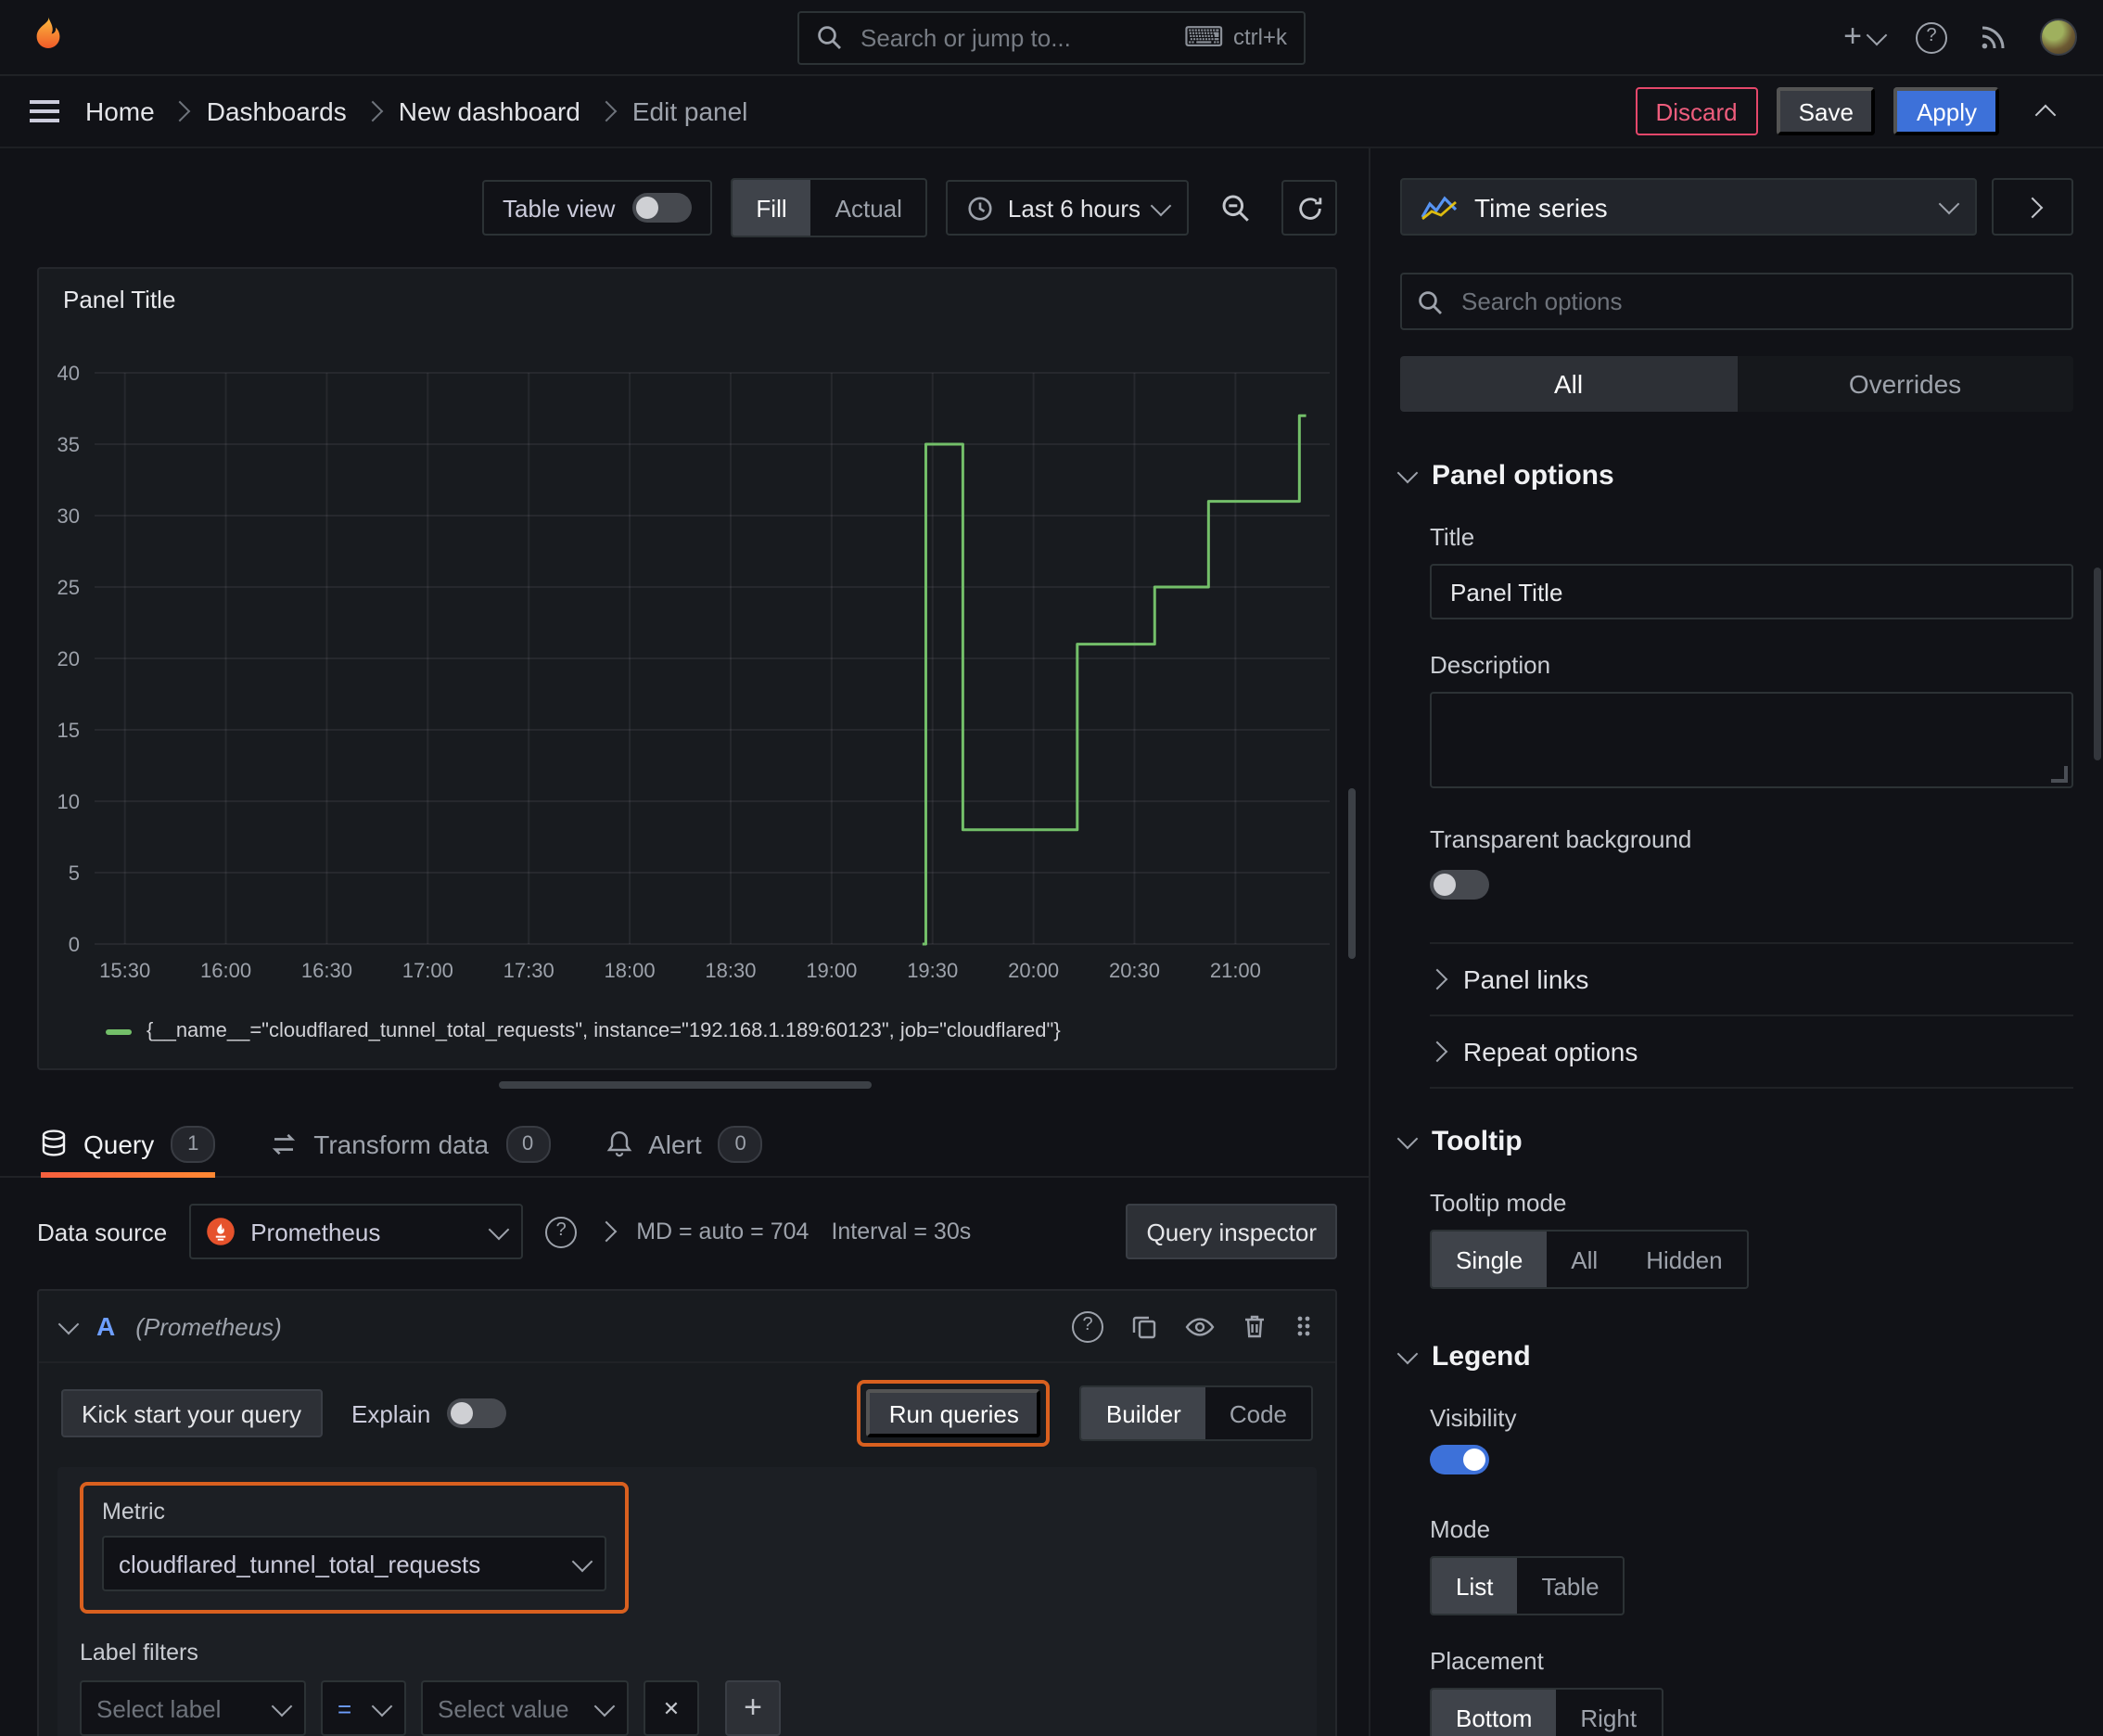  What do you see at coordinates (661, 208) in the screenshot?
I see `table-view-switch` at bounding box center [661, 208].